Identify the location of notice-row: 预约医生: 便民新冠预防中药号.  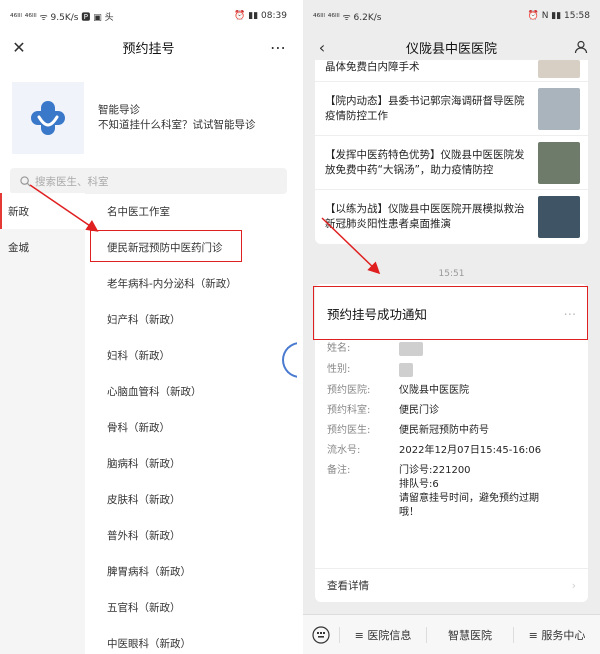
(451, 431).